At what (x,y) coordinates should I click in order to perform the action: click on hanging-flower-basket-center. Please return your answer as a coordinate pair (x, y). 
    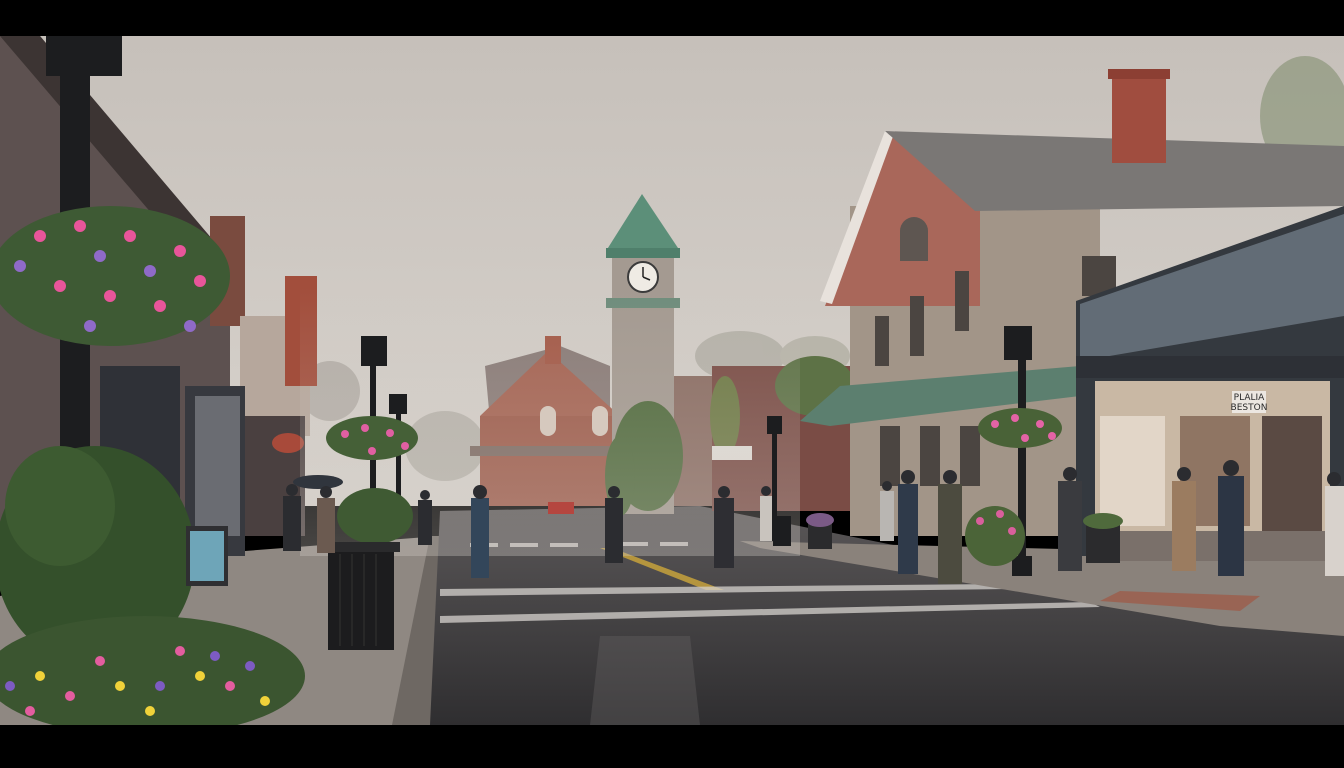
    Looking at the image, I should click on (372, 438).